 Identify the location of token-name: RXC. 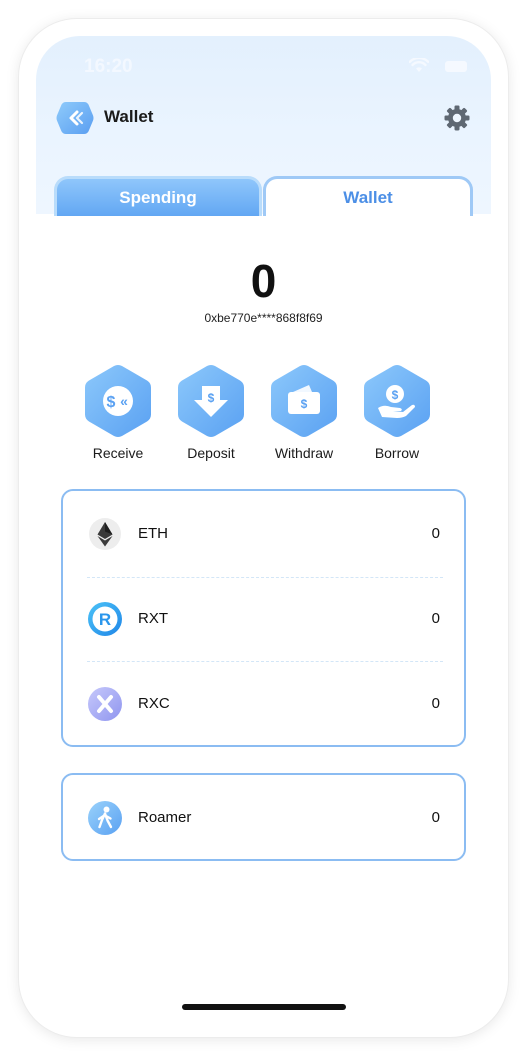
(154, 703).